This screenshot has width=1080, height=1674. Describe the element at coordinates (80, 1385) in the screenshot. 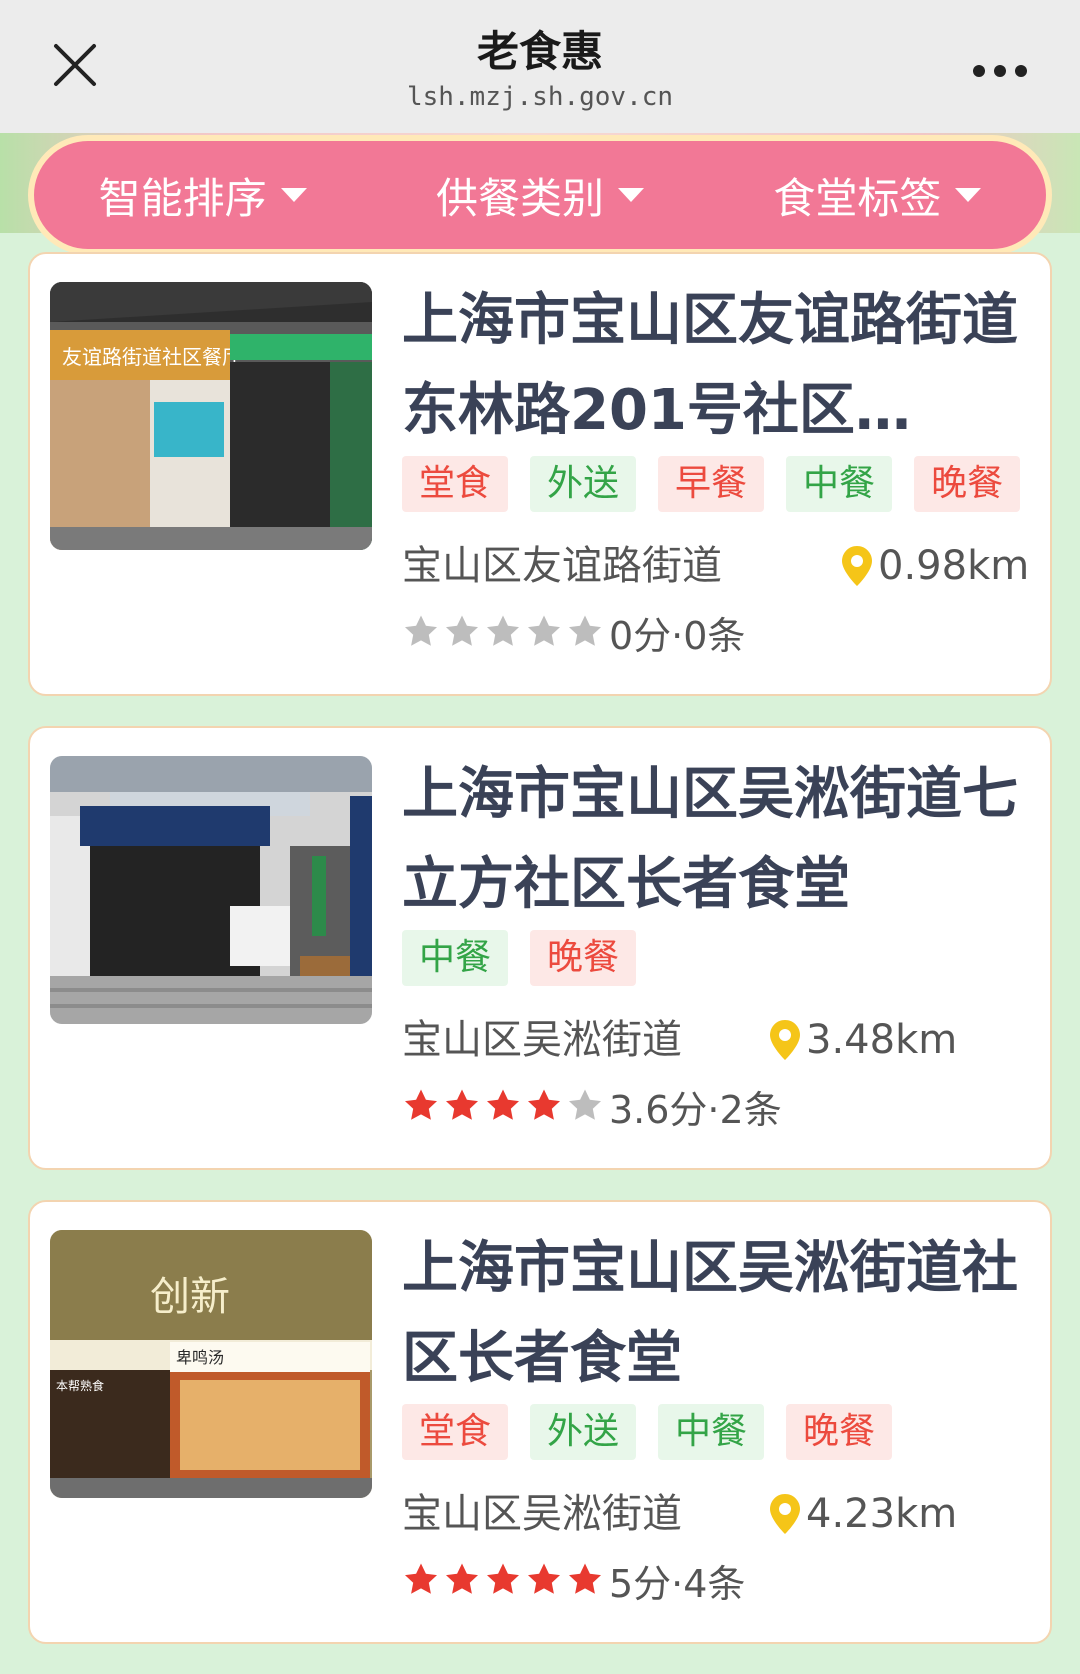

I see `sign-text: 本帮熟食` at that location.